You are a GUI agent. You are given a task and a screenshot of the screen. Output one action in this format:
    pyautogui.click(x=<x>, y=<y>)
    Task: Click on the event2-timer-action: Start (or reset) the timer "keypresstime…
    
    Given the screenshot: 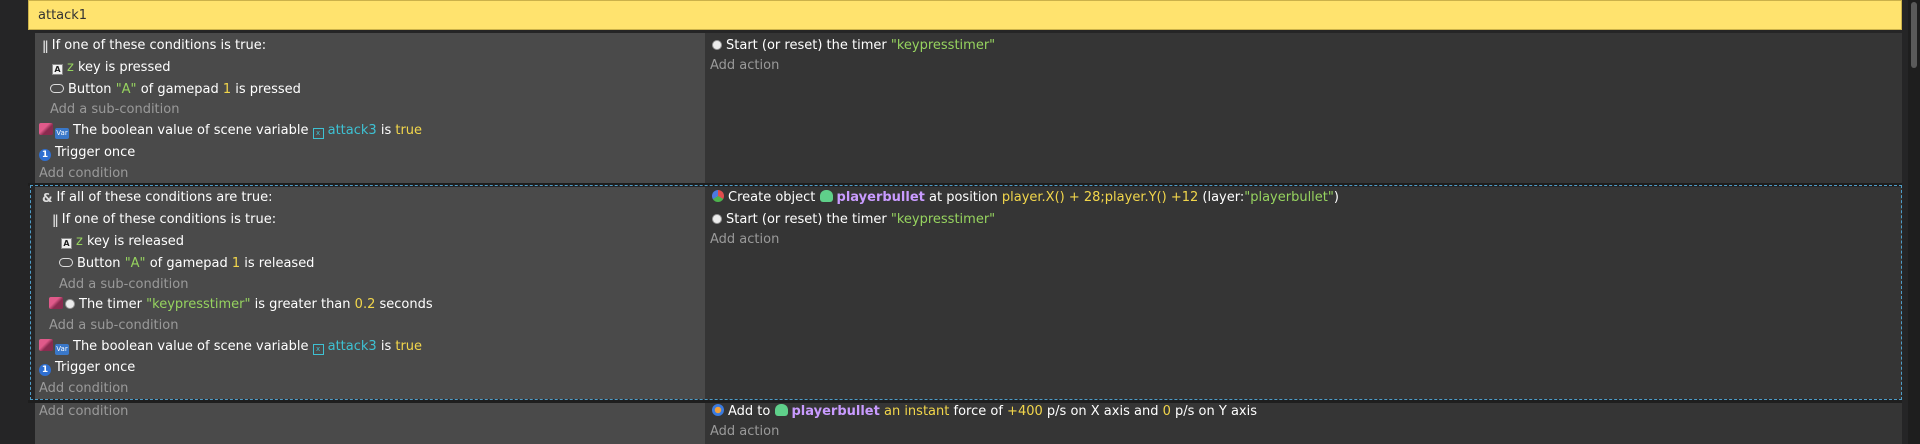 What is the action you would take?
    pyautogui.click(x=853, y=220)
    